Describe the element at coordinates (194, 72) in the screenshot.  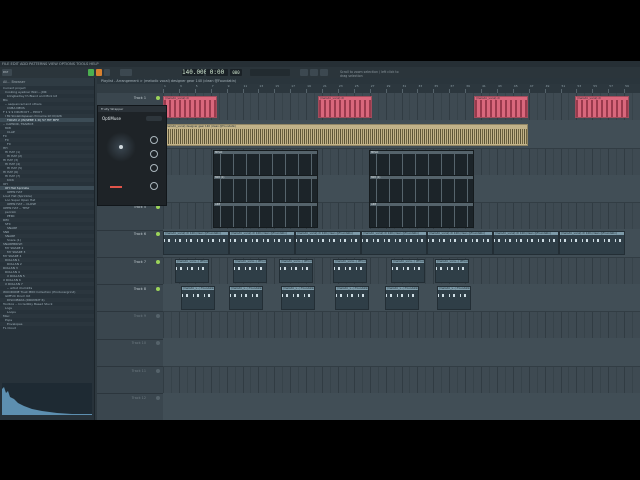
I see `tempo-display: 140.000` at that location.